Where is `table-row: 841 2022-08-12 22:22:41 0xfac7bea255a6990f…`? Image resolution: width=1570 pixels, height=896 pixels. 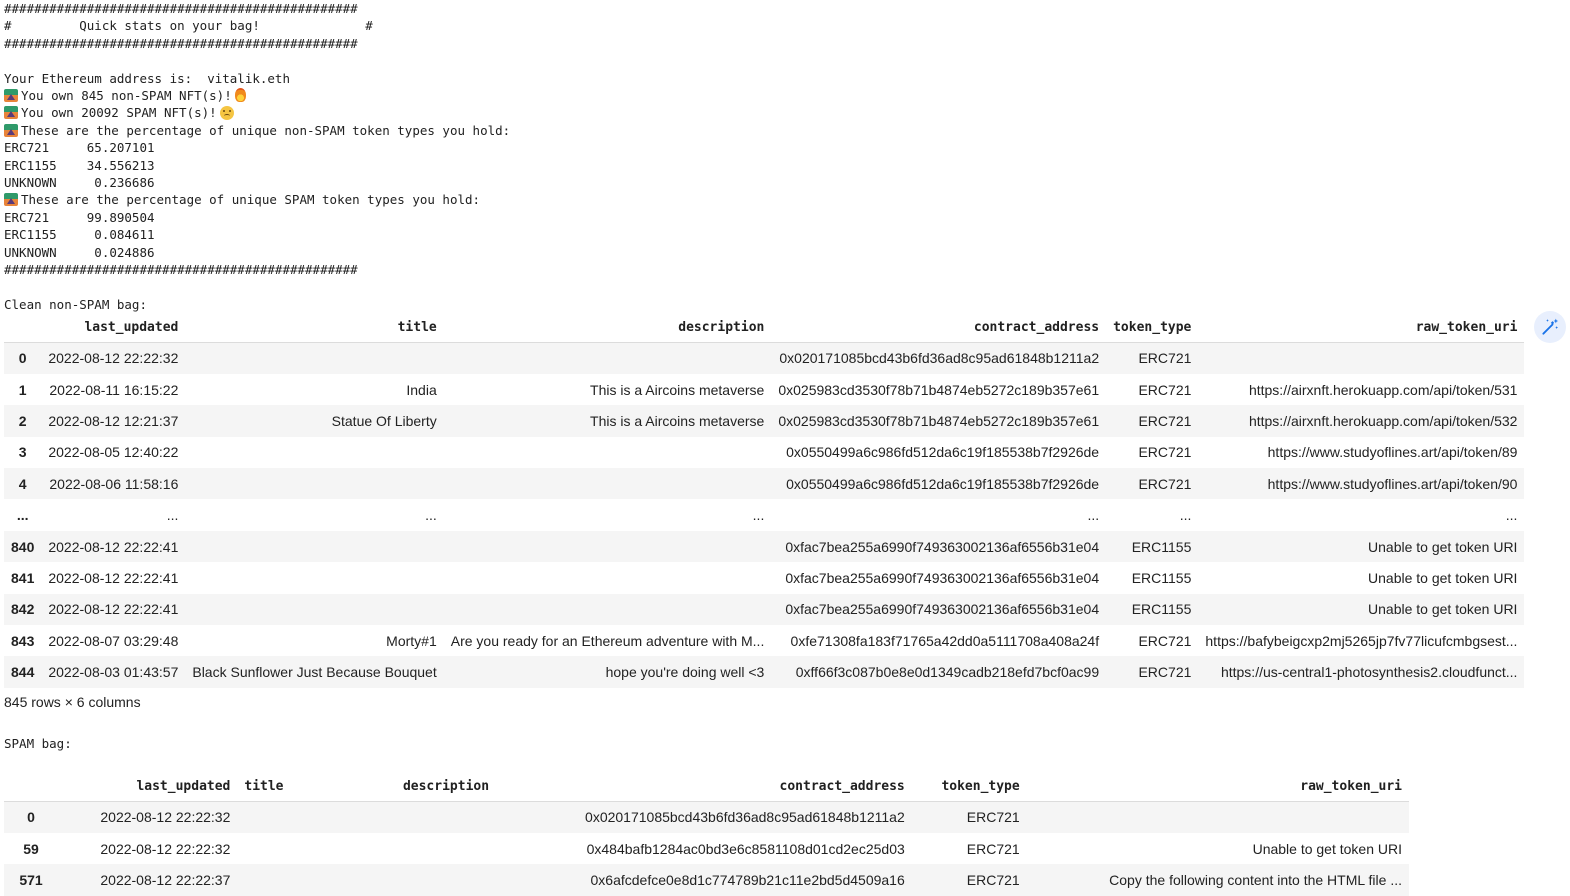 table-row: 841 2022-08-12 22:22:41 0xfac7bea255a6990f… is located at coordinates (764, 578).